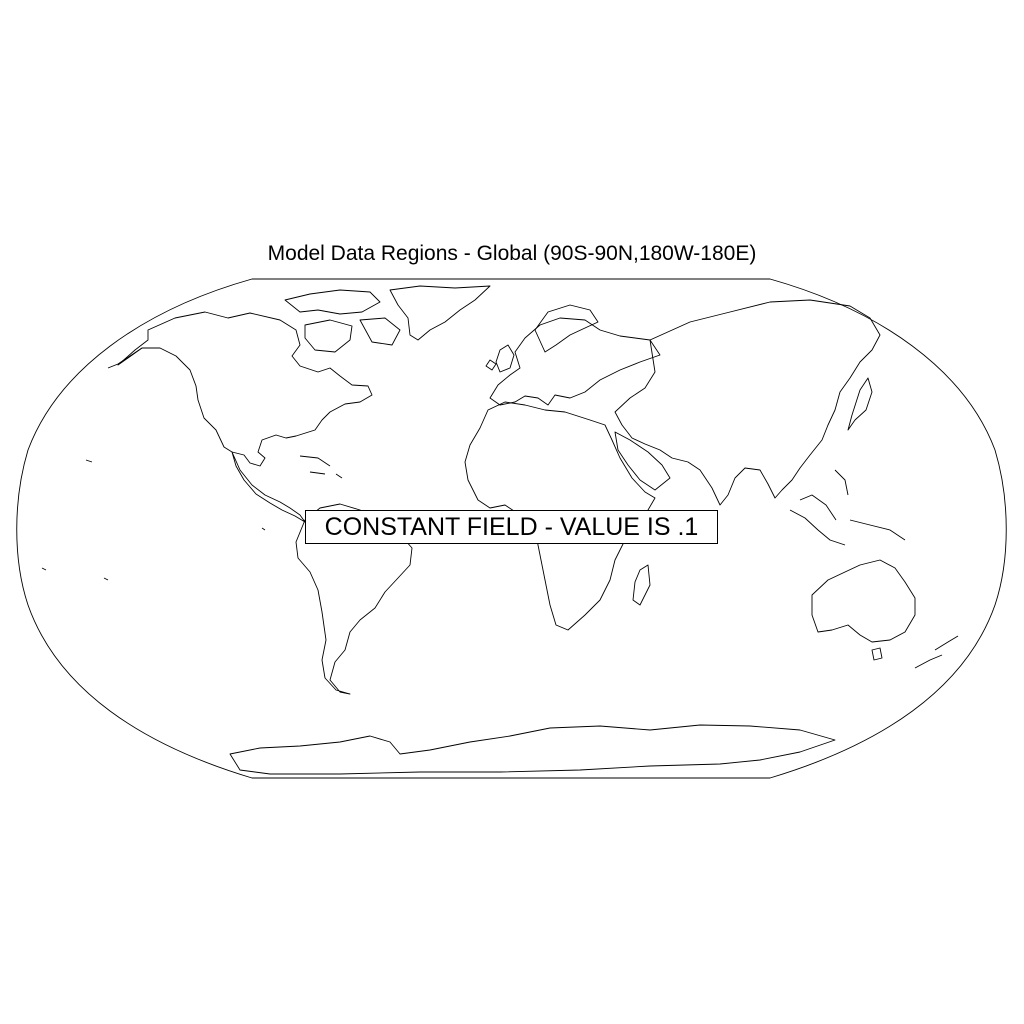  I want to click on madagascar, so click(641, 585).